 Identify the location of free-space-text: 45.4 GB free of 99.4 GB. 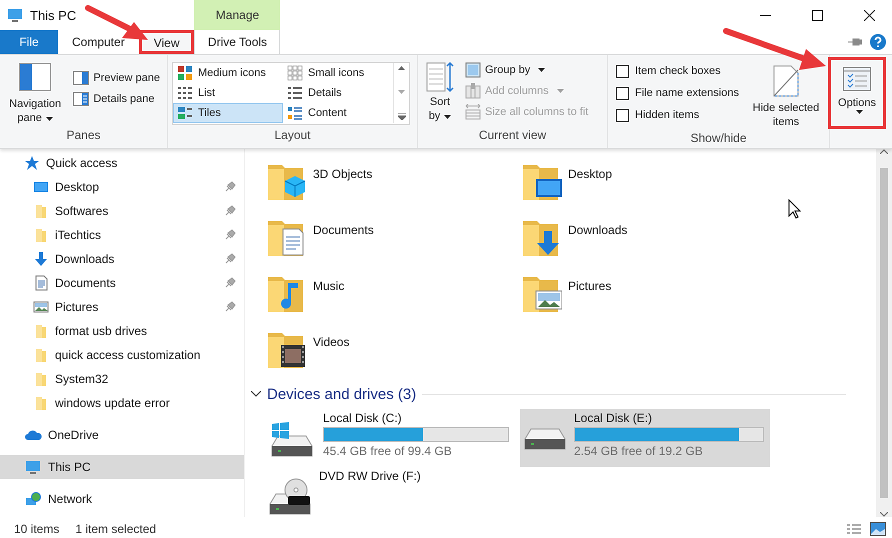
(388, 451).